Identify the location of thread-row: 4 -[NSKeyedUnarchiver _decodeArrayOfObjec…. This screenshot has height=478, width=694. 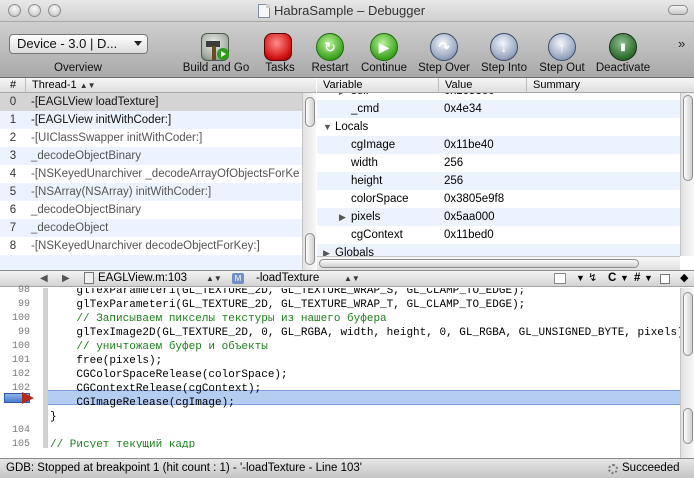
(151, 174).